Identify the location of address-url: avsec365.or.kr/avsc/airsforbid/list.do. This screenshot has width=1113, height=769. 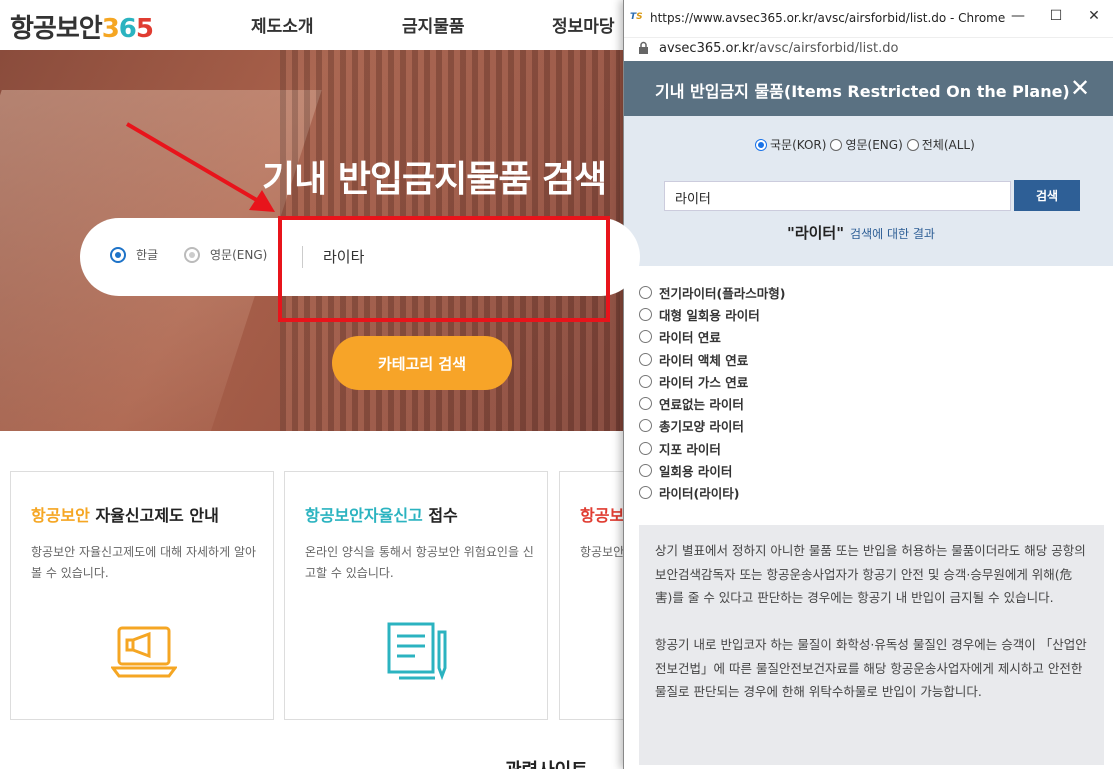
(778, 48).